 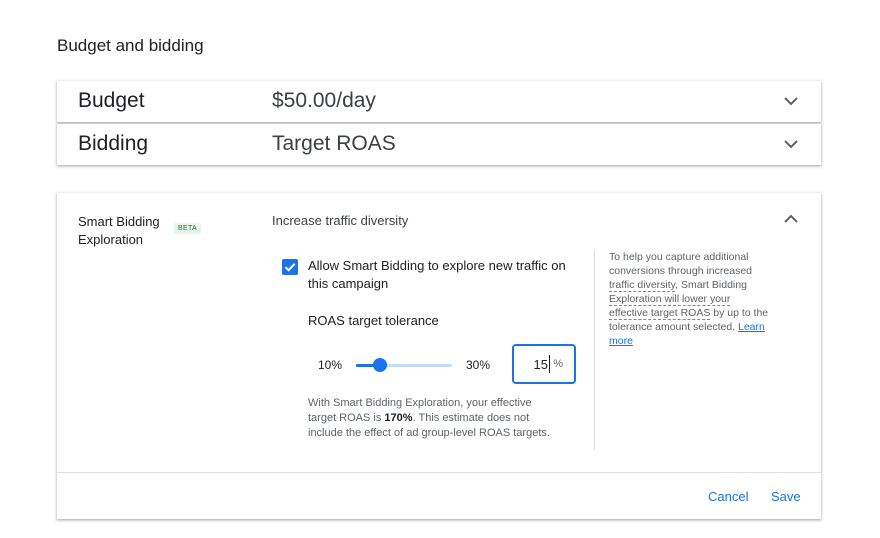 I want to click on checkmark-icon, so click(x=290, y=267).